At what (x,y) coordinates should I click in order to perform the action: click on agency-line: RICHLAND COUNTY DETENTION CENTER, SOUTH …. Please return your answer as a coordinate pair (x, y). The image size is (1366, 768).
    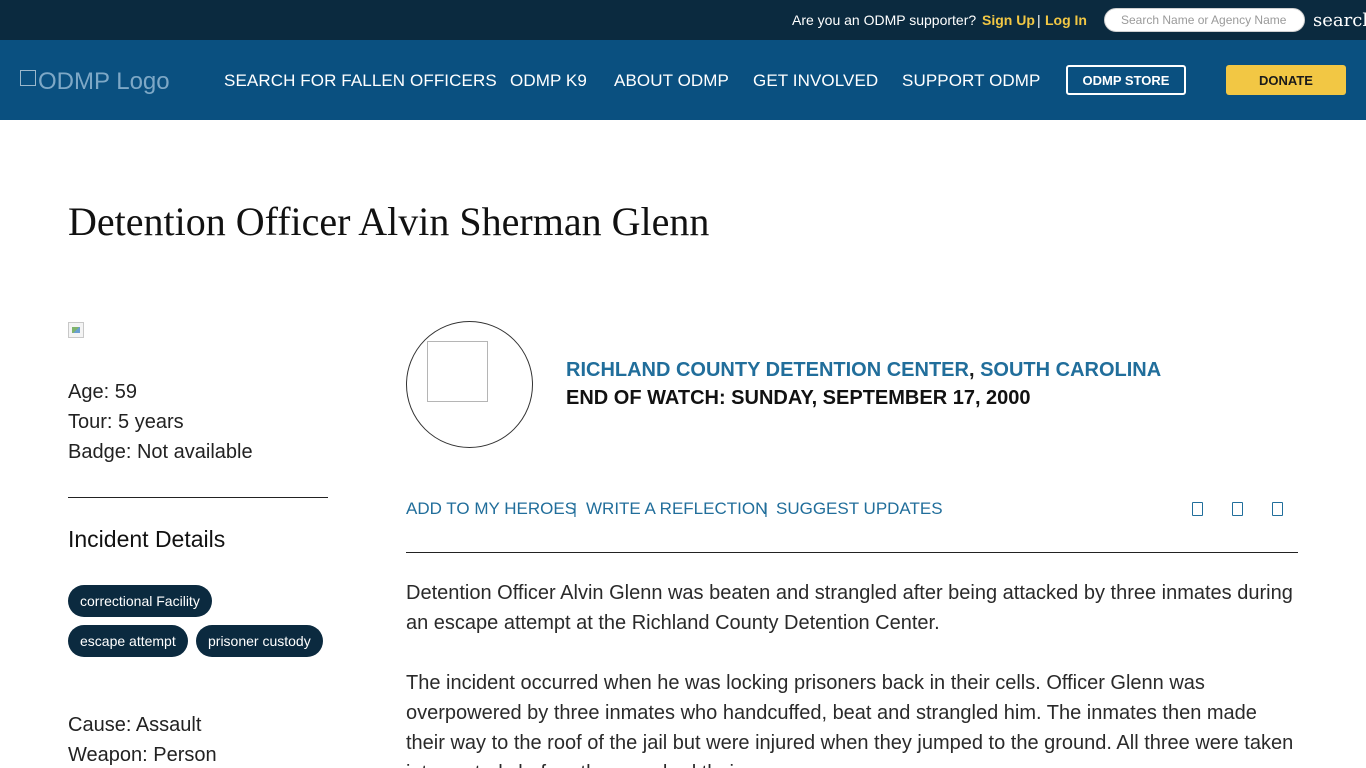
    Looking at the image, I should click on (863, 370).